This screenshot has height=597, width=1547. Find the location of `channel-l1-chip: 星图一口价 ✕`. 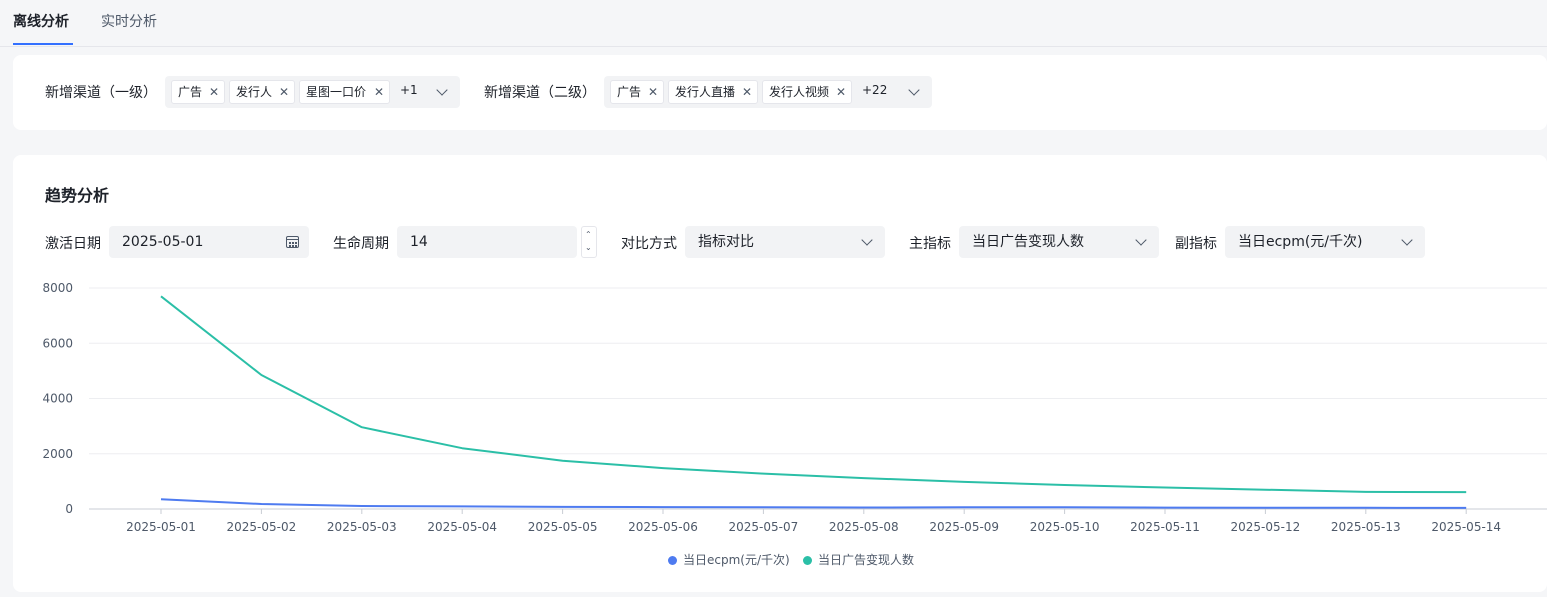

channel-l1-chip: 星图一口价 ✕ is located at coordinates (344, 92).